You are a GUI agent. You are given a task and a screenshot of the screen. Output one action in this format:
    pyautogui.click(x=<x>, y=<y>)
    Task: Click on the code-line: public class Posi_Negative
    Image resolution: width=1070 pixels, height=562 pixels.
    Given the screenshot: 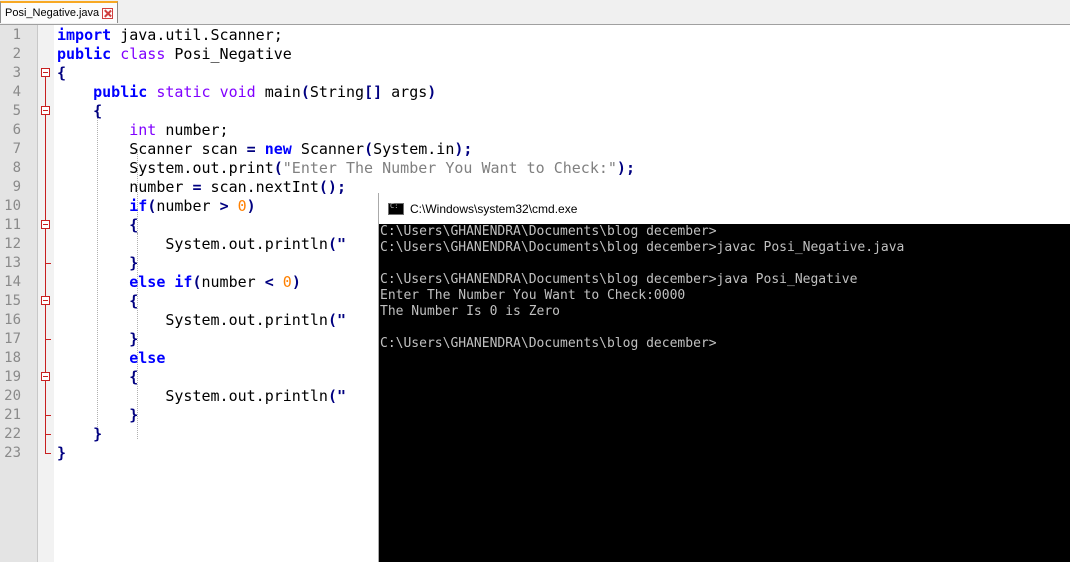 What is the action you would take?
    pyautogui.click(x=174, y=54)
    